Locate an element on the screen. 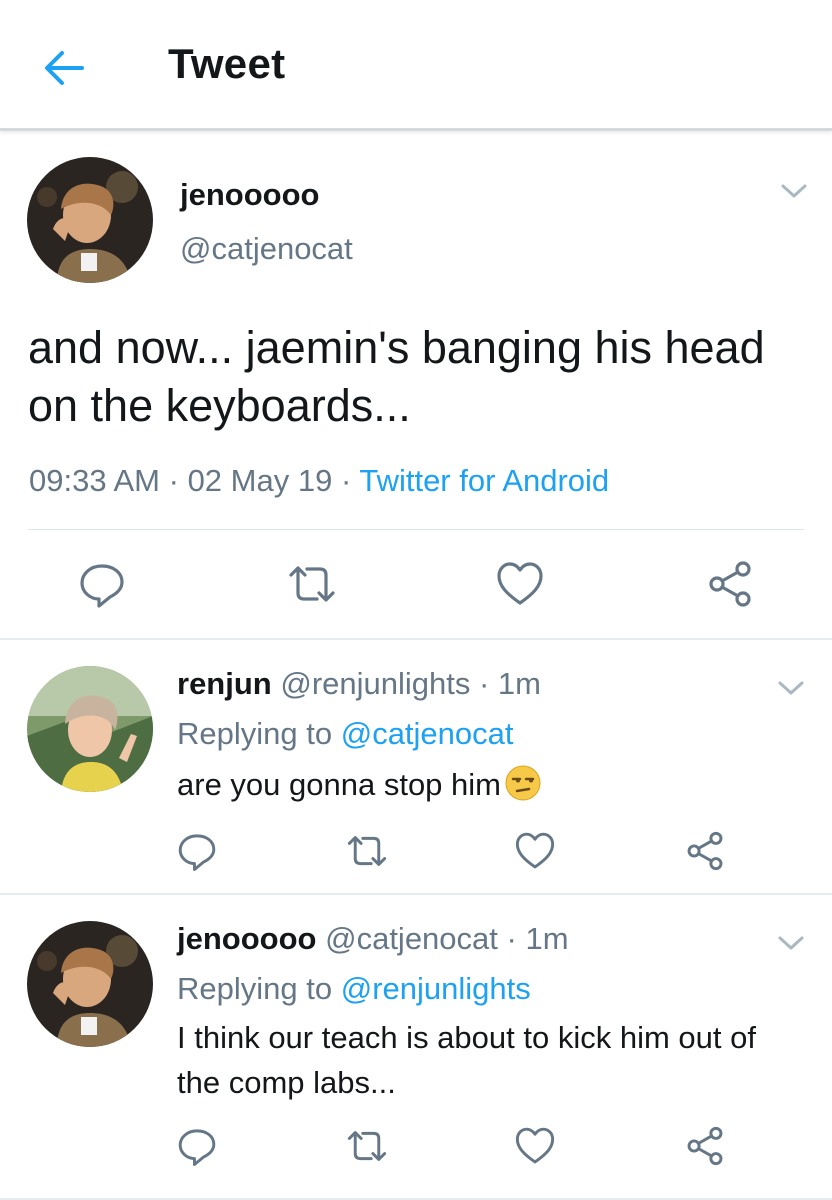 This screenshot has height=1200, width=832. mention-link: @catjenocat is located at coordinates (427, 733).